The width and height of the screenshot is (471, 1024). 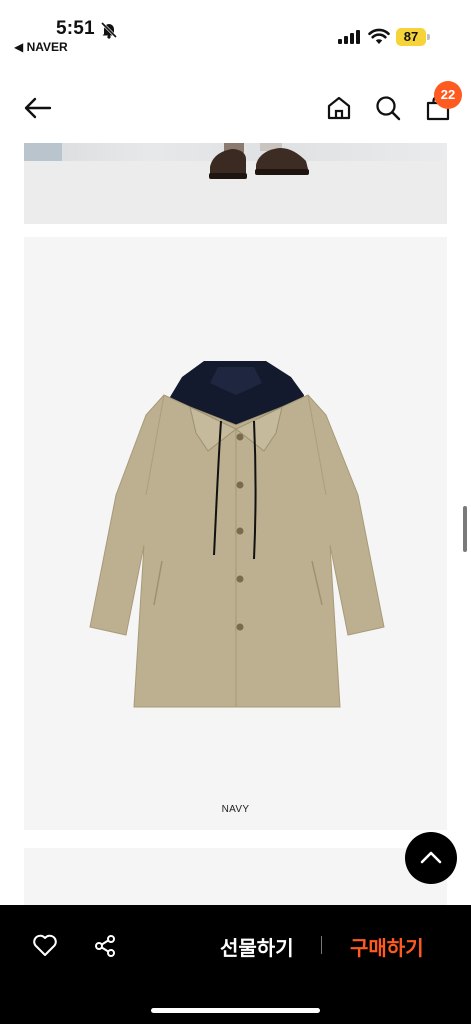 I want to click on chevron-up-icon, so click(x=431, y=857).